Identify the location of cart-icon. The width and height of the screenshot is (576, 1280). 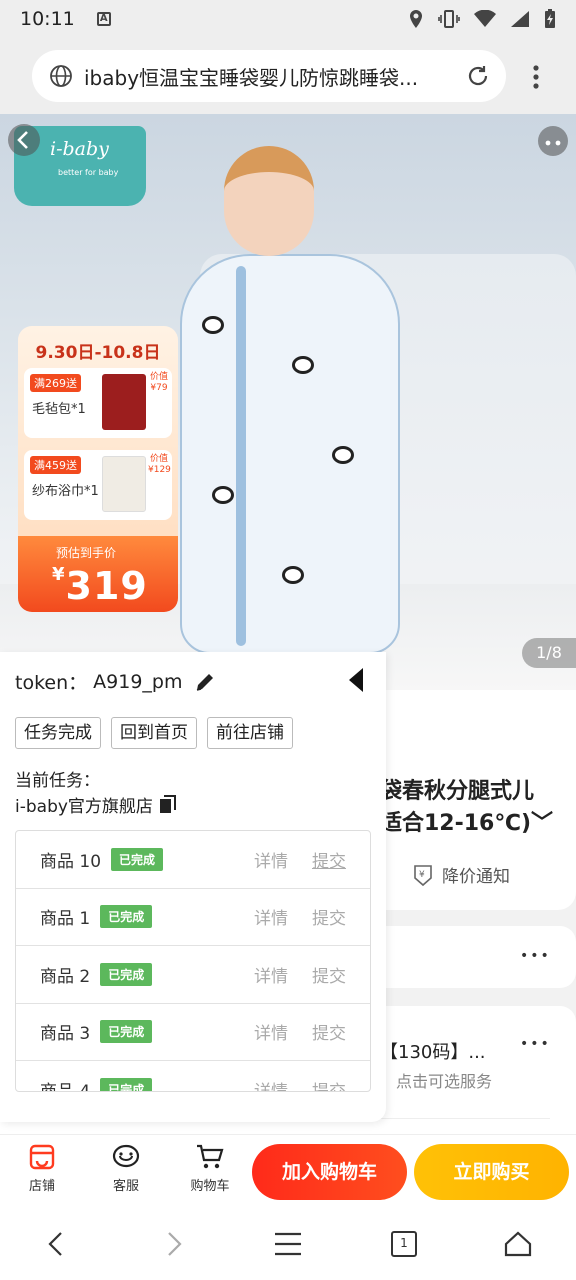
(210, 1156).